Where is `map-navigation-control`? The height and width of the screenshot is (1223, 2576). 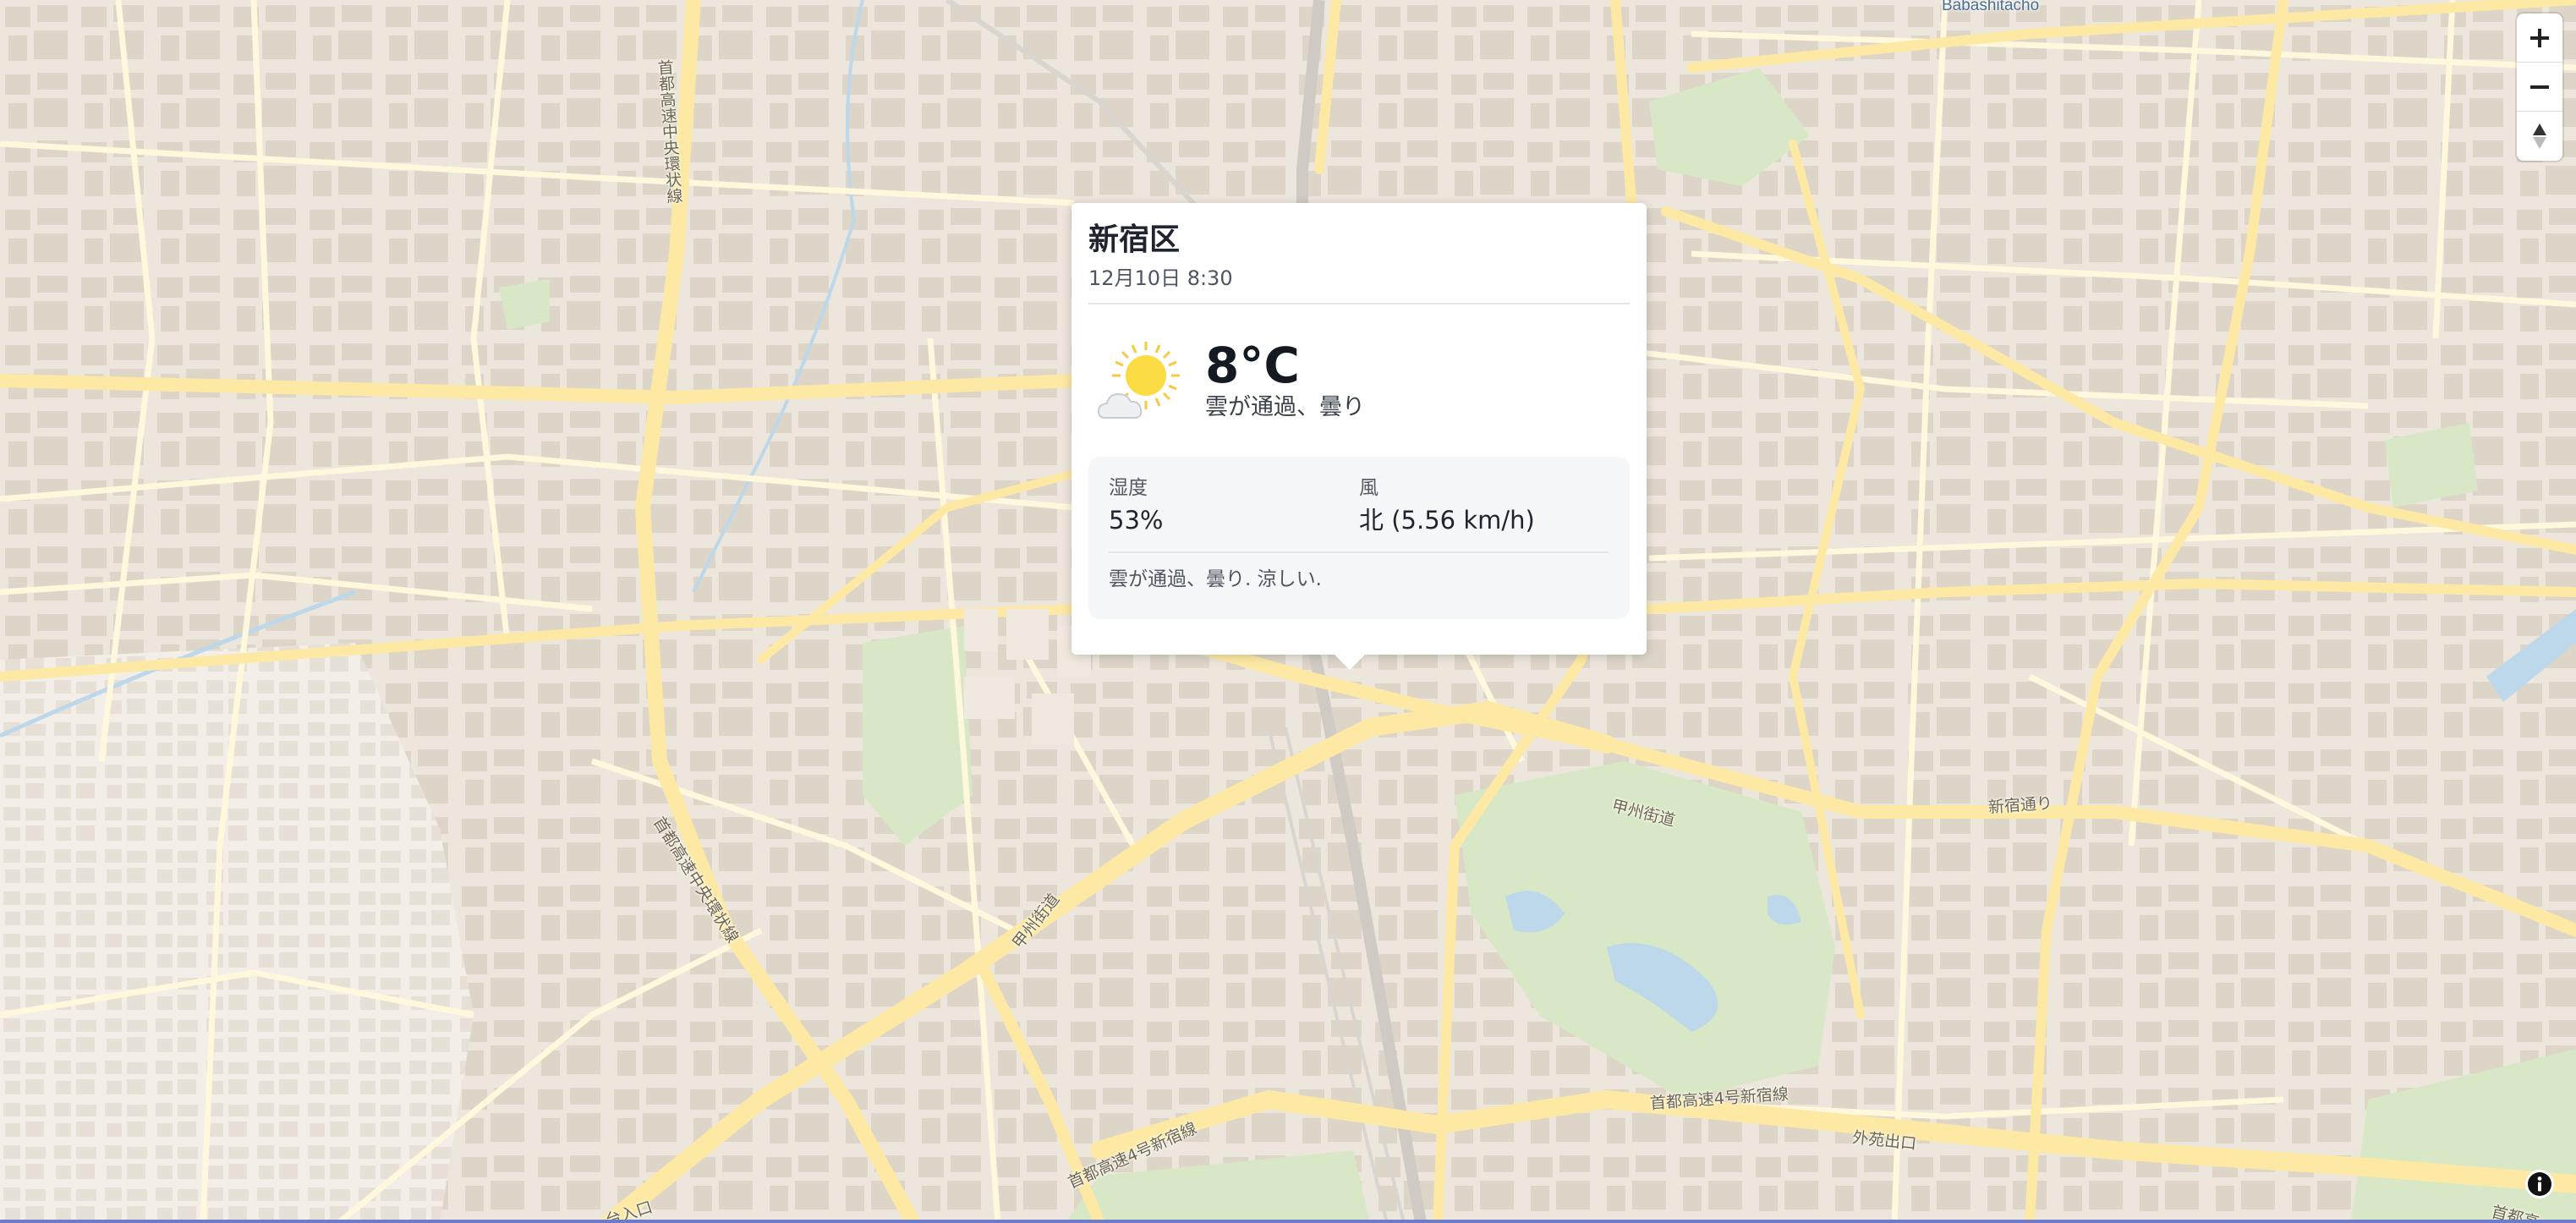 map-navigation-control is located at coordinates (2539, 87).